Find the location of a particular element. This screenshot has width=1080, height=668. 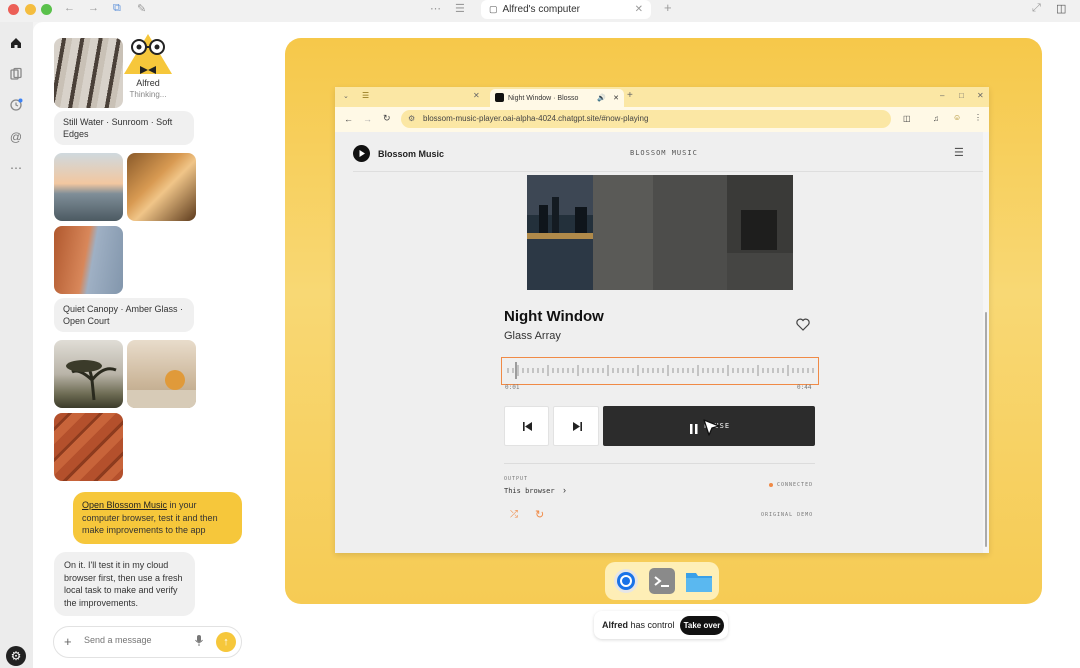

send-button: ↑ is located at coordinates (226, 642).